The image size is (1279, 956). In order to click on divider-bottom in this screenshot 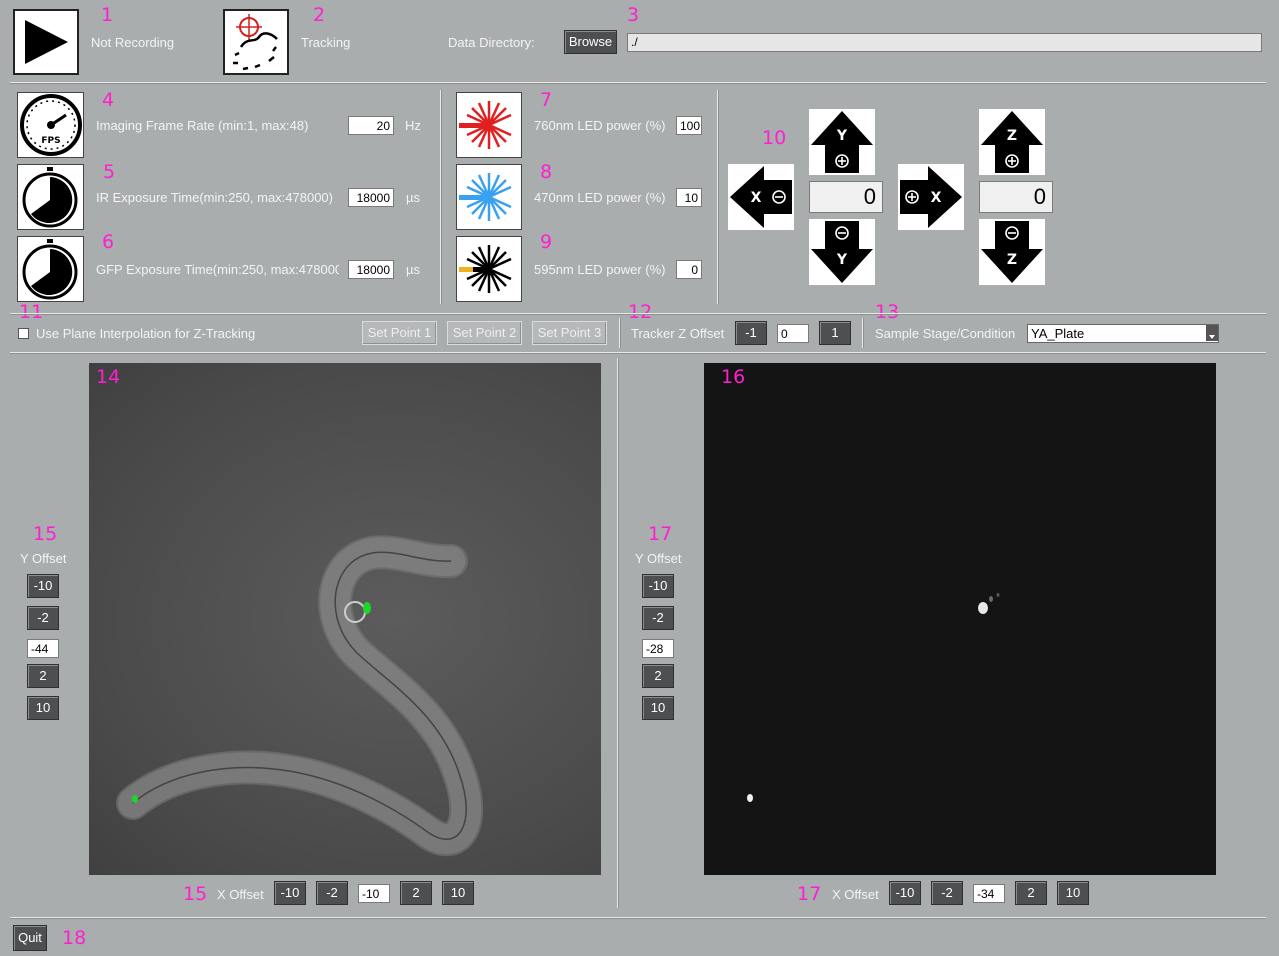, I will do `click(638, 917)`.